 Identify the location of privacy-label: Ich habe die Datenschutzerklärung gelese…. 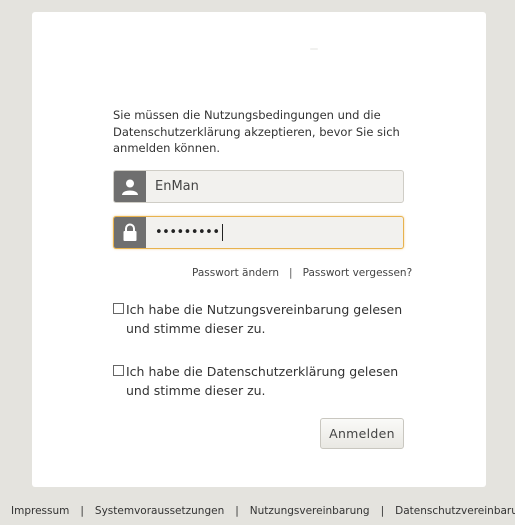
(258, 381).